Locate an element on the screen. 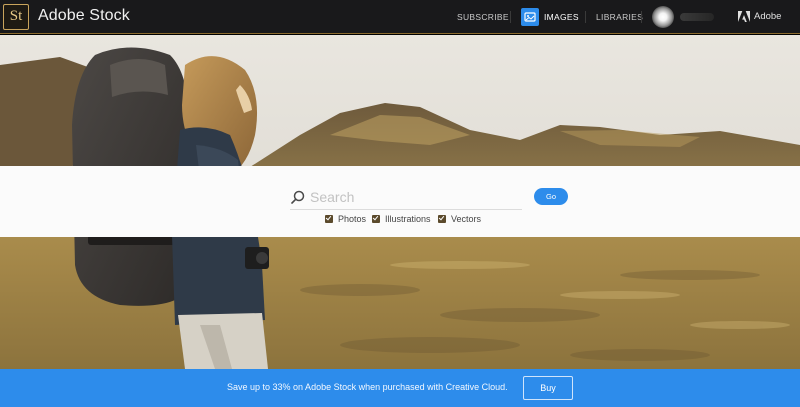  user-avatar is located at coordinates (663, 17).